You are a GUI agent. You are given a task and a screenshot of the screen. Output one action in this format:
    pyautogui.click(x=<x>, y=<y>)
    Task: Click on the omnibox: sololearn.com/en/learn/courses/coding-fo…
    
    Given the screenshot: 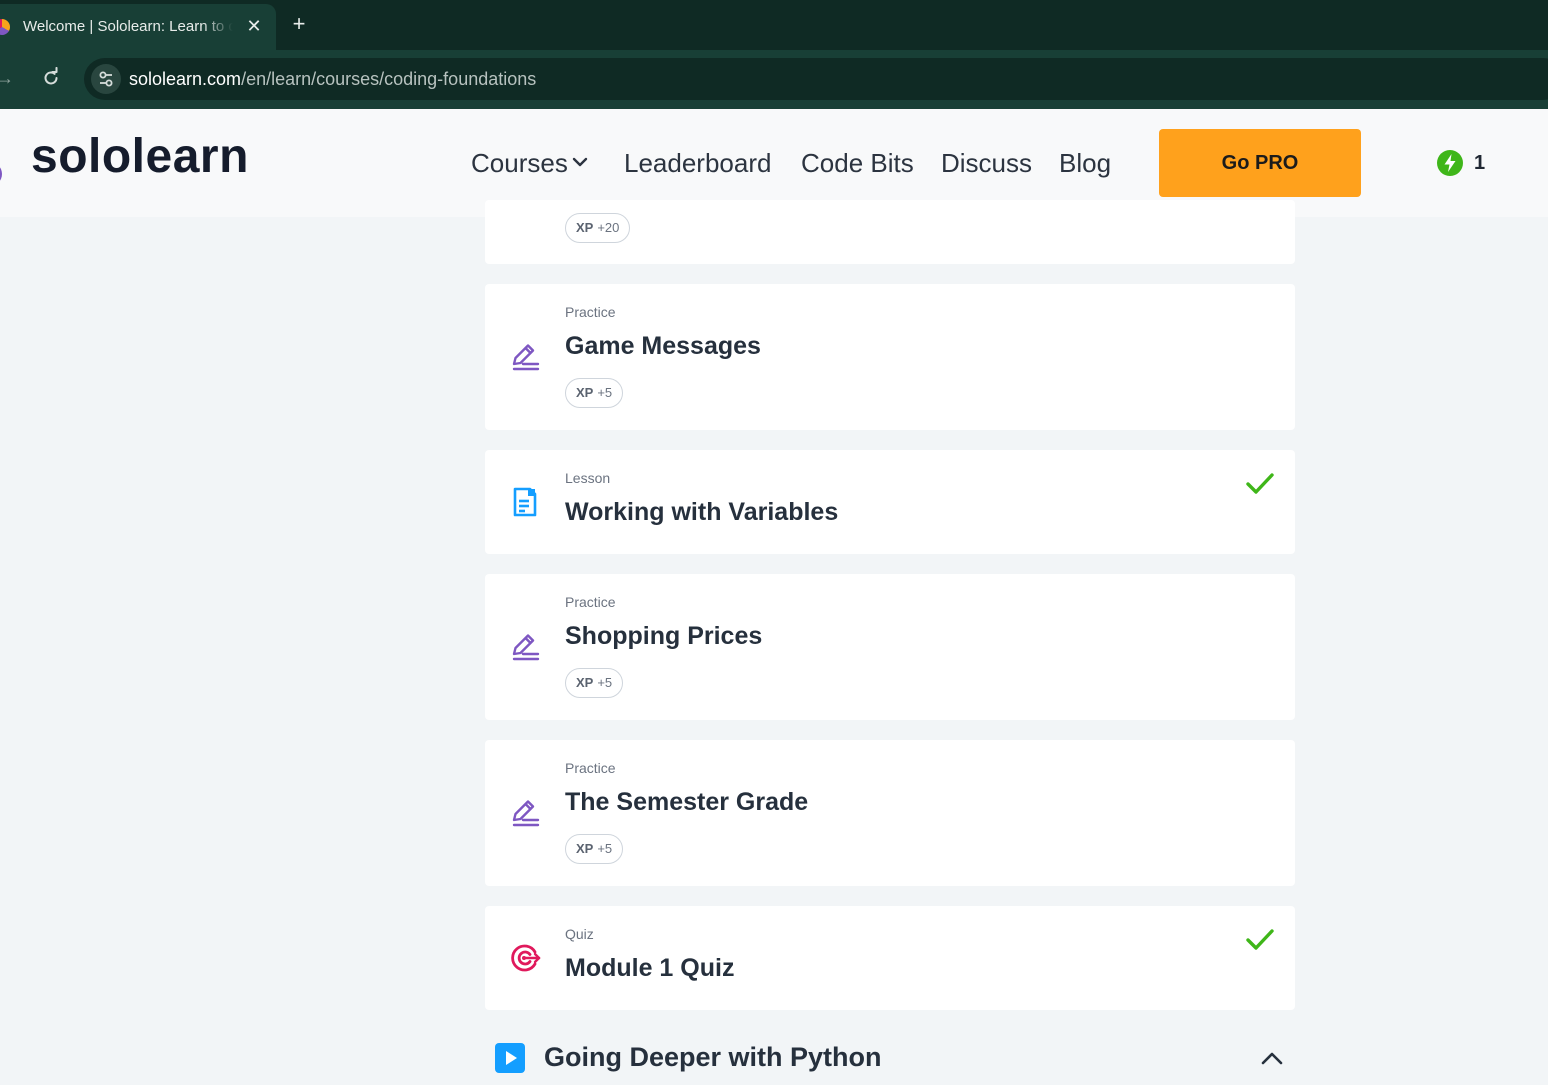 What is the action you would take?
    pyautogui.click(x=816, y=79)
    